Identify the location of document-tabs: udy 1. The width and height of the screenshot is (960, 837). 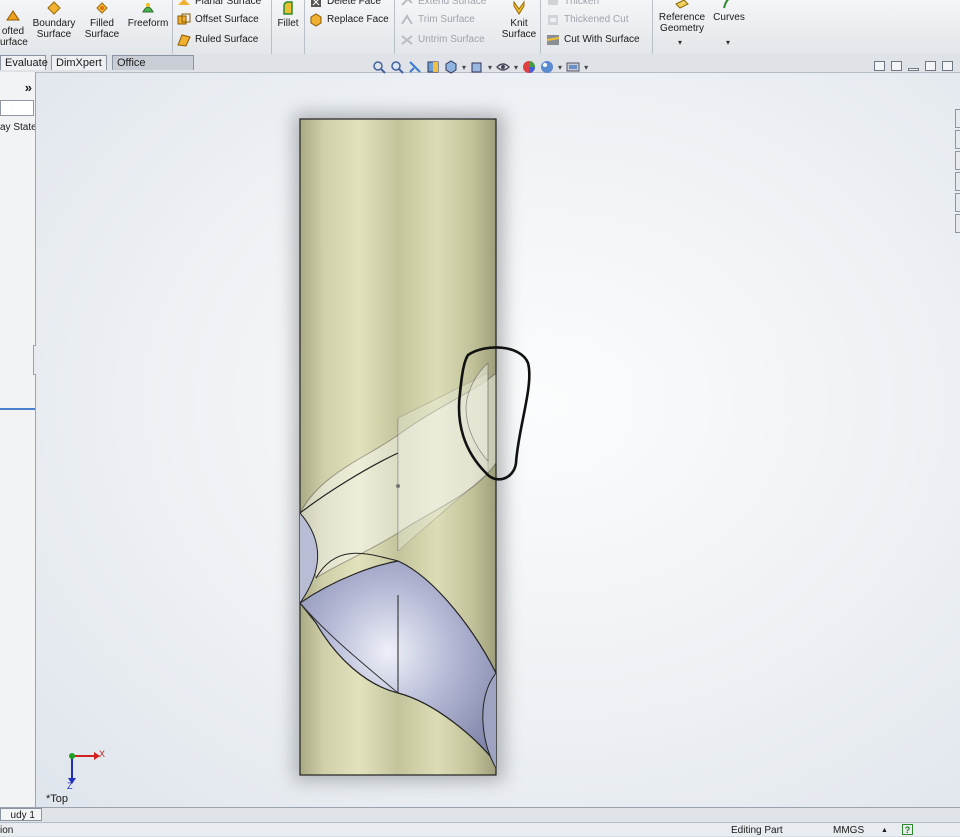
(480, 814).